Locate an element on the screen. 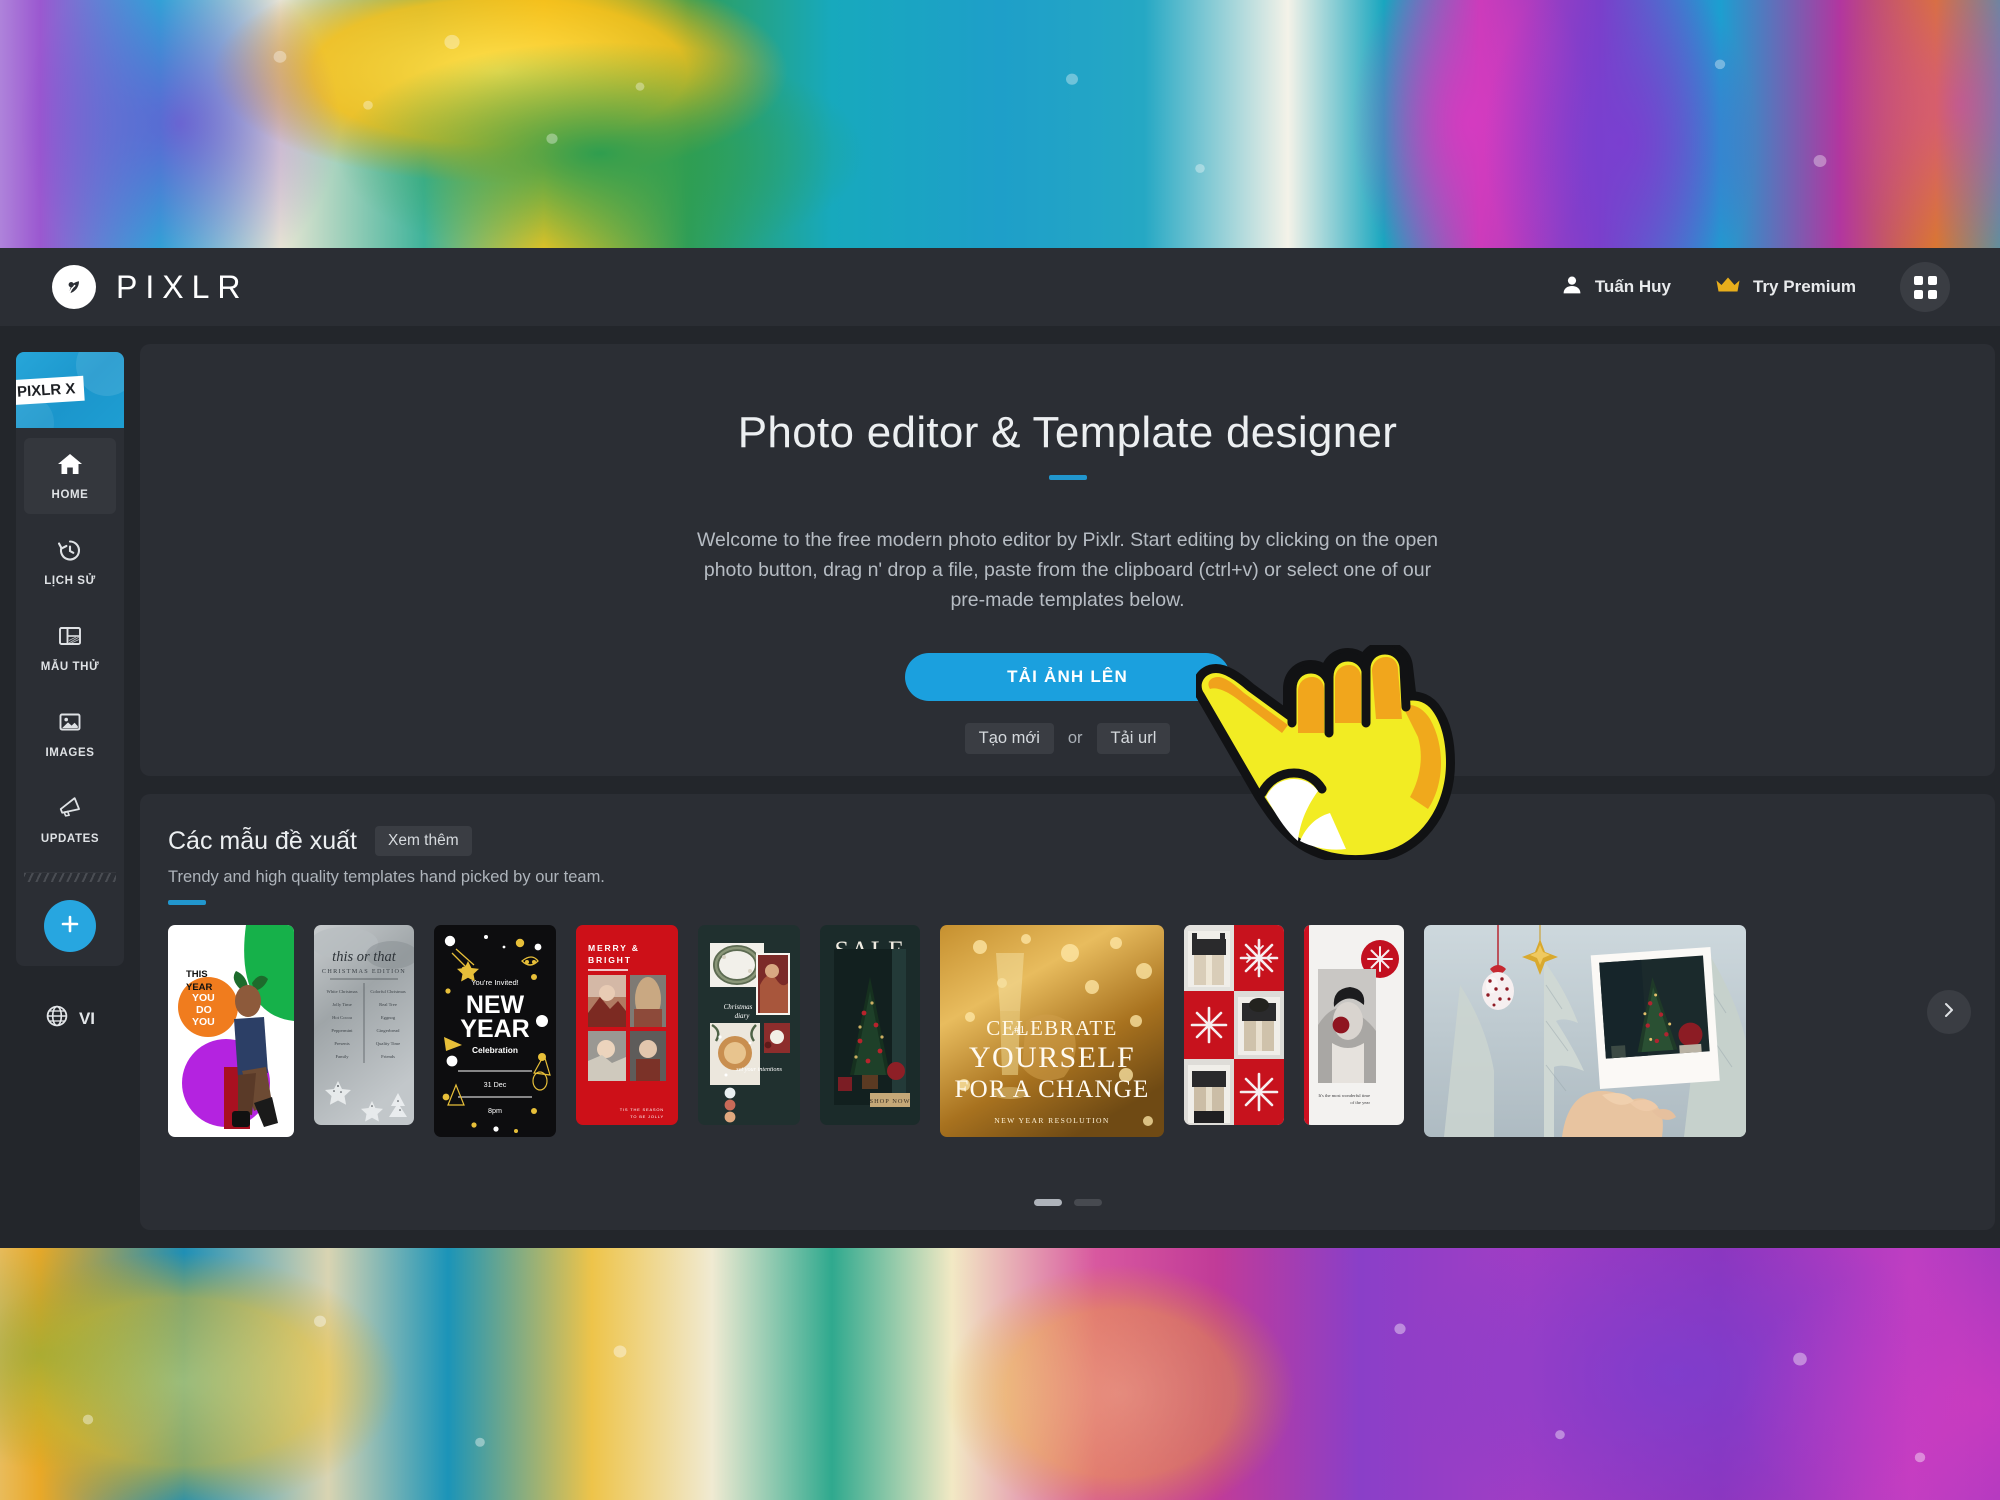  load-url-button: Tải url is located at coordinates (1133, 739).